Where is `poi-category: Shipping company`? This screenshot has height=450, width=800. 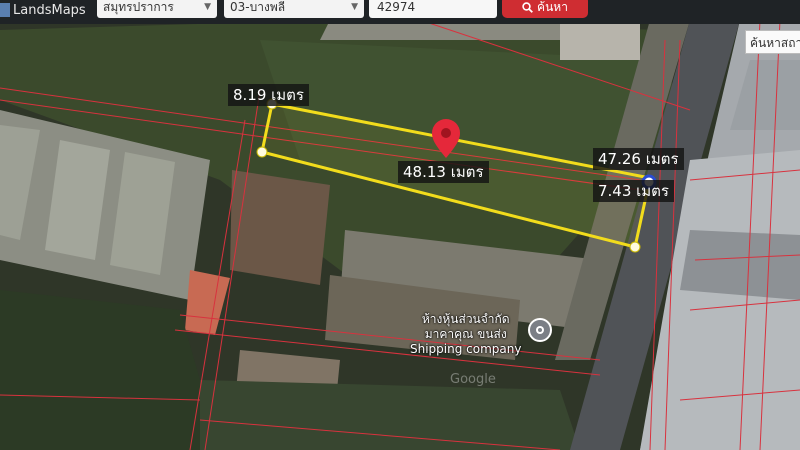
poi-category: Shipping company is located at coordinates (466, 349).